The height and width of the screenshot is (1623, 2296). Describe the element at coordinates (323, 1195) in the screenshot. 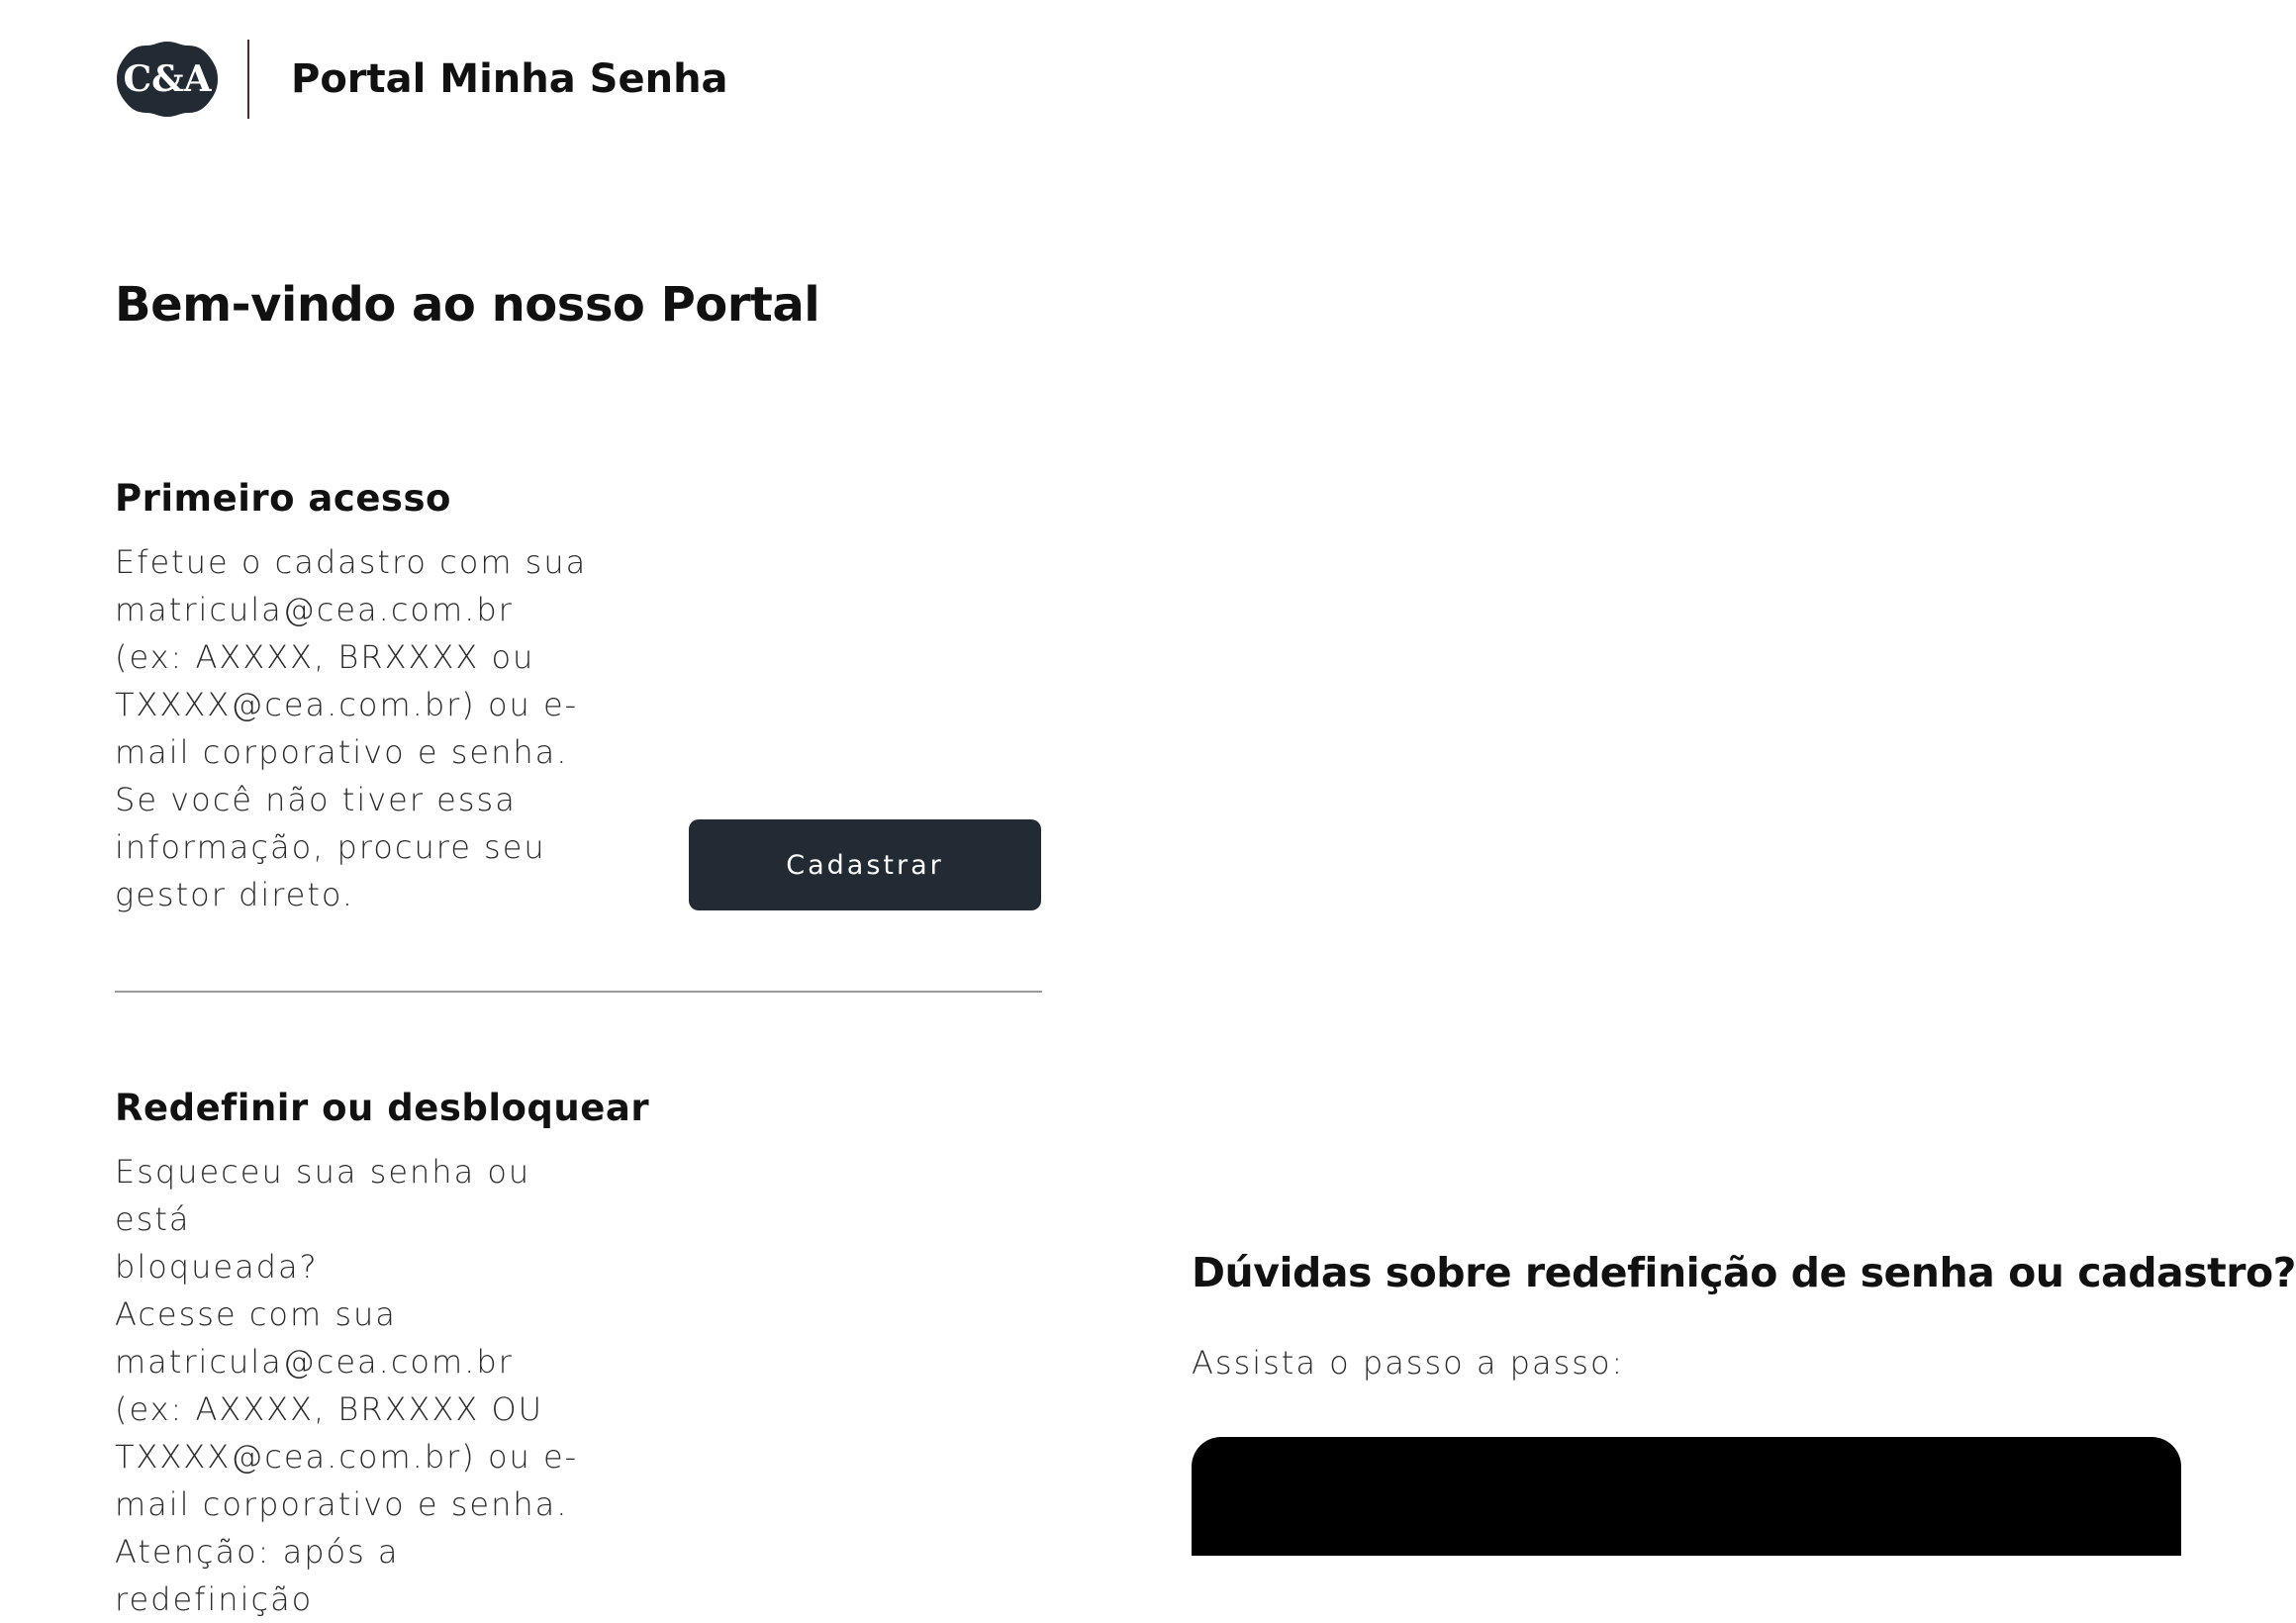

I see `reset-line: Esqueceu sua senha ou está` at that location.